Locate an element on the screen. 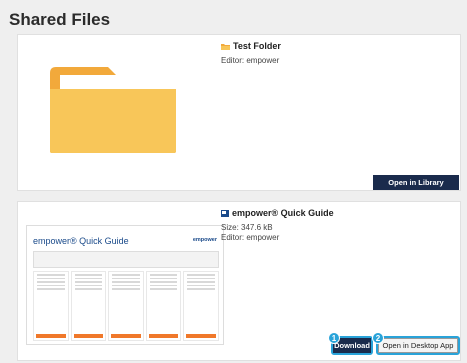 The height and width of the screenshot is (363, 467). step-badge-2: 2 is located at coordinates (378, 338).